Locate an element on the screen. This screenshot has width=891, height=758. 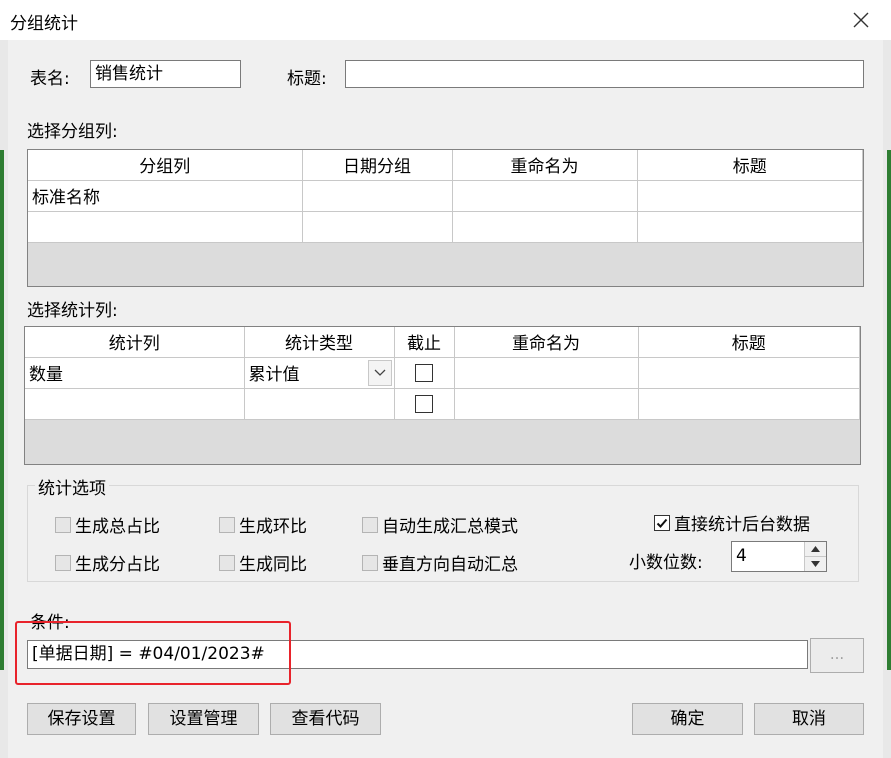
auto-summary-mode-checkbox is located at coordinates (370, 524).